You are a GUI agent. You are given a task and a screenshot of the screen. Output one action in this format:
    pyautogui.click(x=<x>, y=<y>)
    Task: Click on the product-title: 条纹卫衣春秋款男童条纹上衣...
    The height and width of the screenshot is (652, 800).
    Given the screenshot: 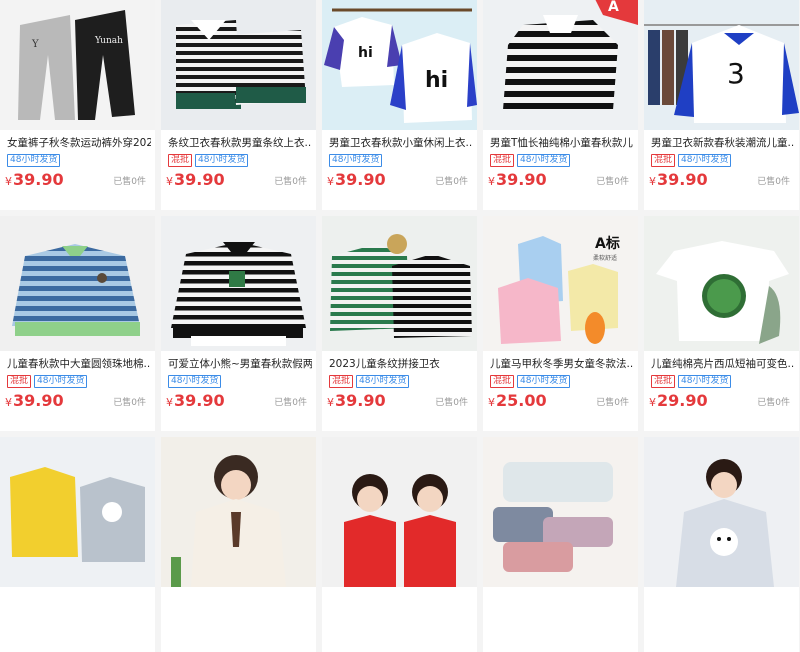 What is the action you would take?
    pyautogui.click(x=240, y=143)
    